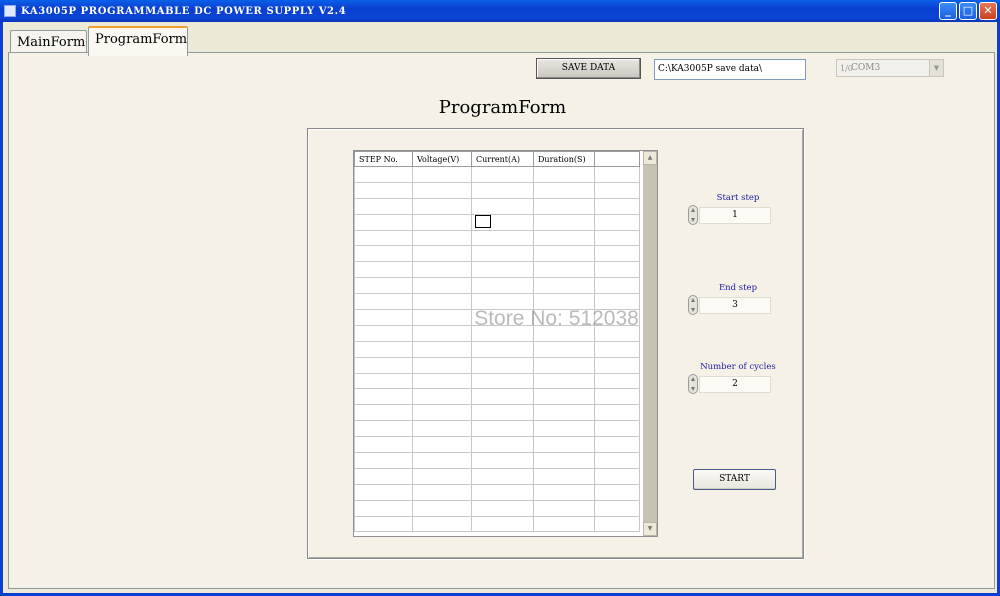 The width and height of the screenshot is (1000, 596). Describe the element at coordinates (693, 305) in the screenshot. I see `end-step-spinner` at that location.